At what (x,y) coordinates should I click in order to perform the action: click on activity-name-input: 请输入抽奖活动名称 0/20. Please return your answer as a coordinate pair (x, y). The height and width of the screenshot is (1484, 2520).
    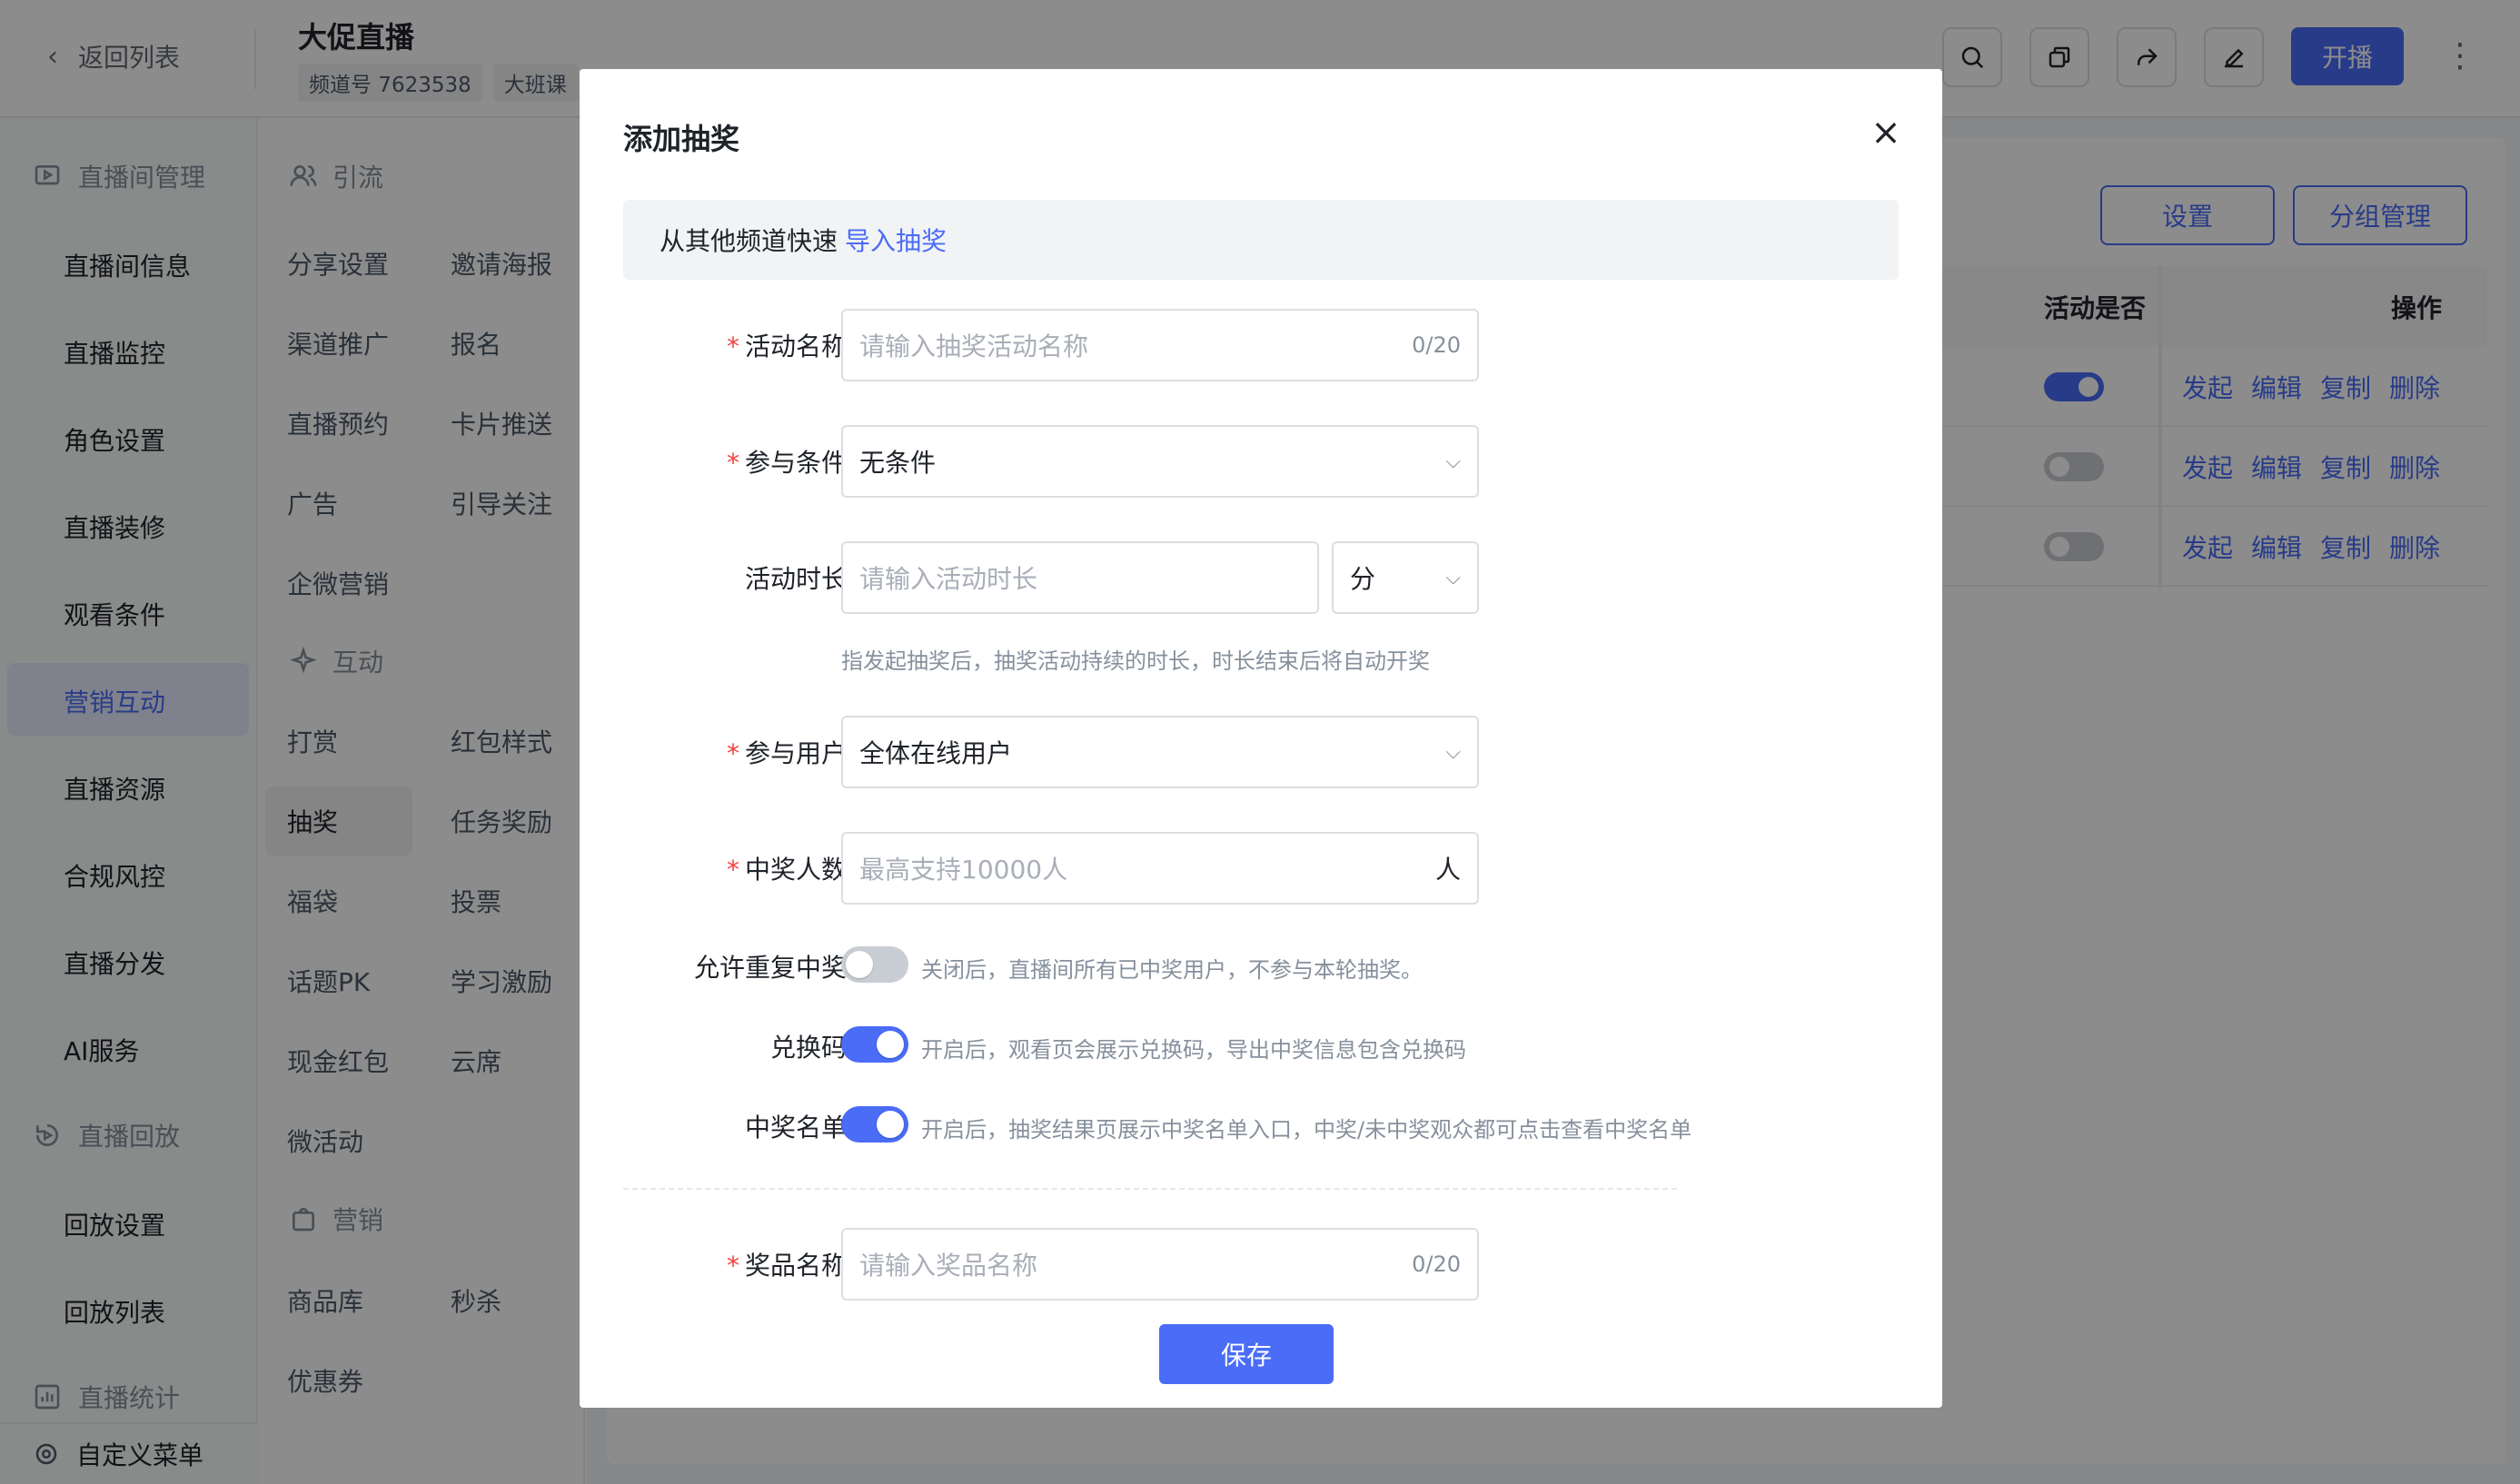
    Looking at the image, I should click on (1160, 345).